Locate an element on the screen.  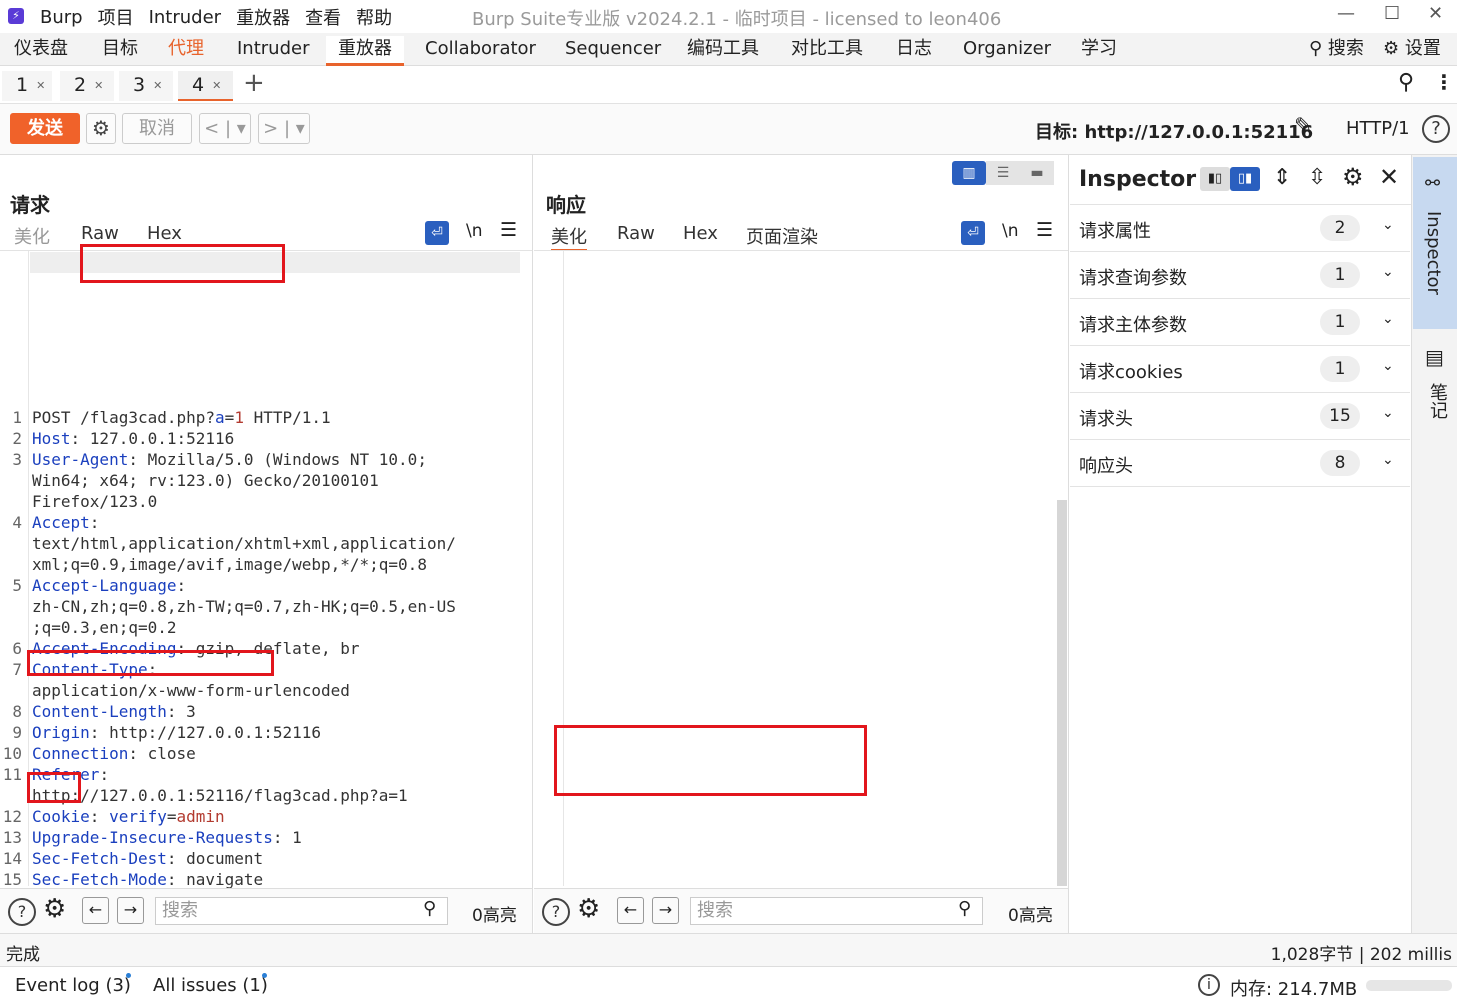
menu-burp: Burp is located at coordinates (61, 17).